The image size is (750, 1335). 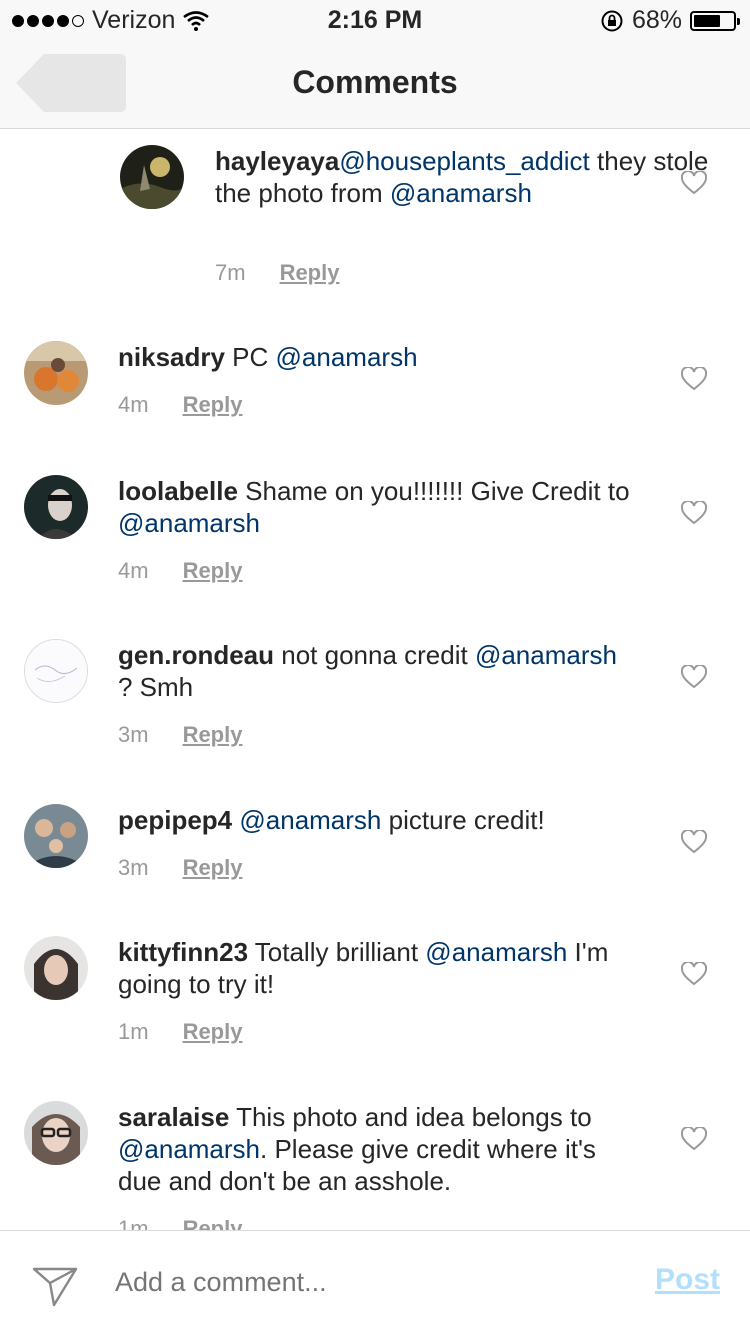 I want to click on comment-username: gen.rondeau, so click(x=196, y=655).